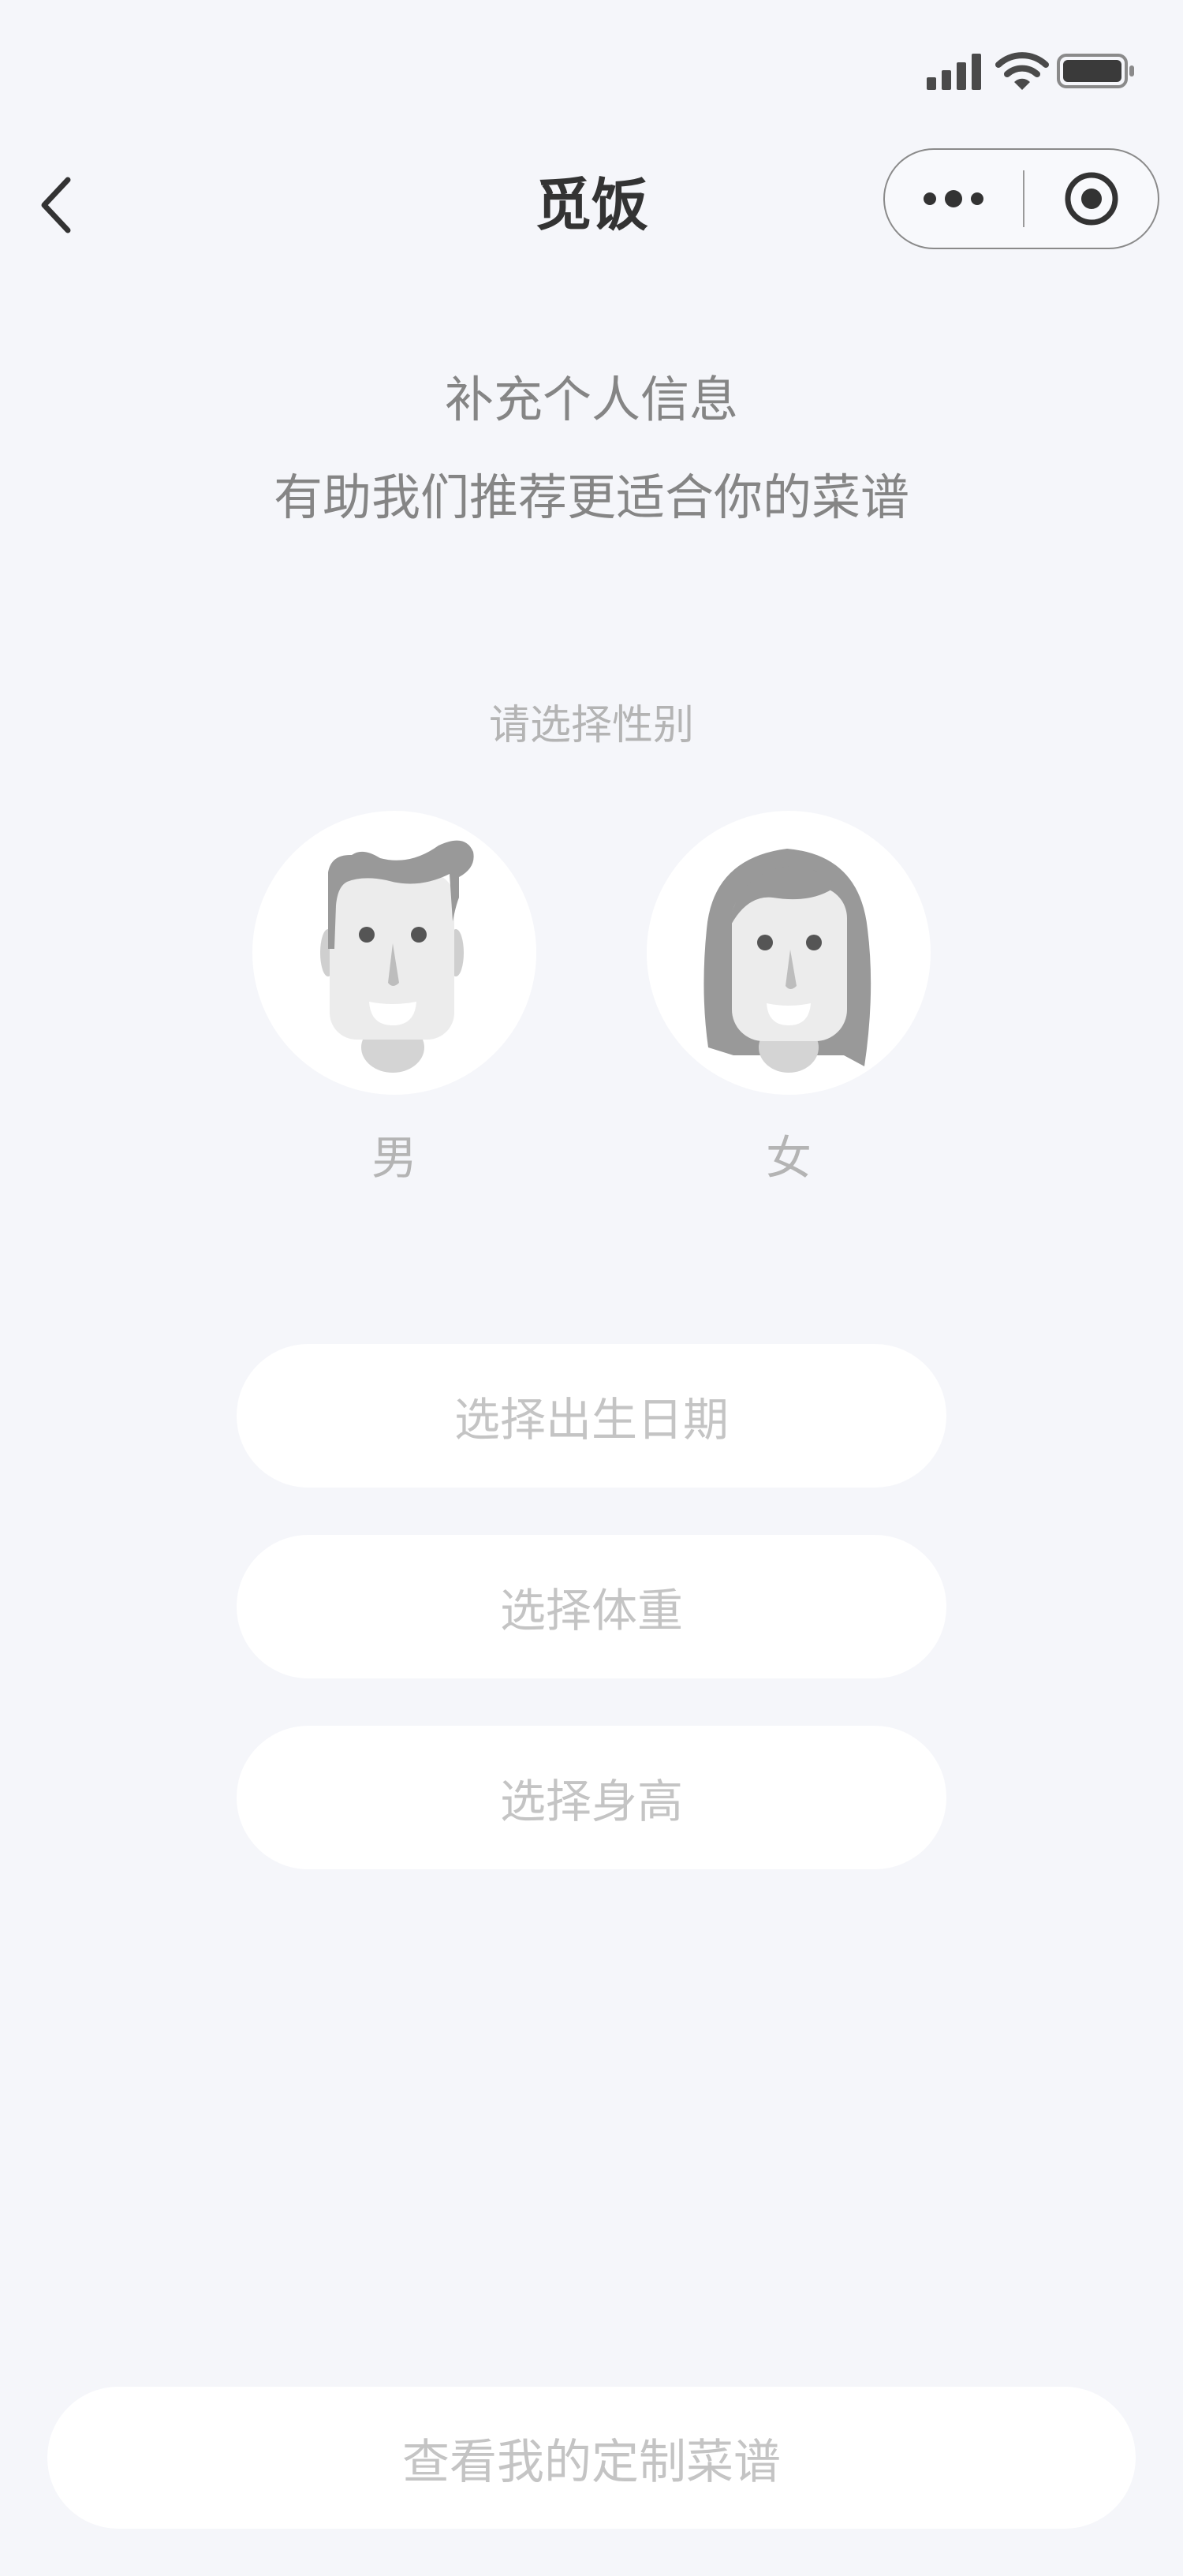 This screenshot has height=2576, width=1183. I want to click on capsule-divider, so click(1023, 198).